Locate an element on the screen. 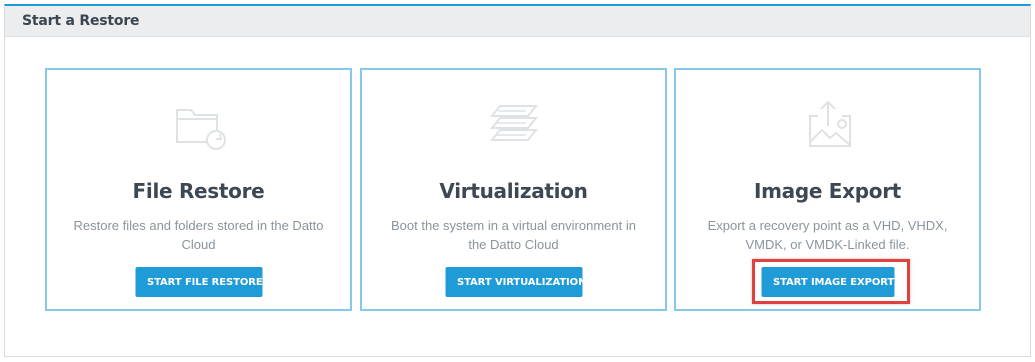 This screenshot has height=362, width=1035. panel-header: Start a Restore is located at coordinates (517, 21).